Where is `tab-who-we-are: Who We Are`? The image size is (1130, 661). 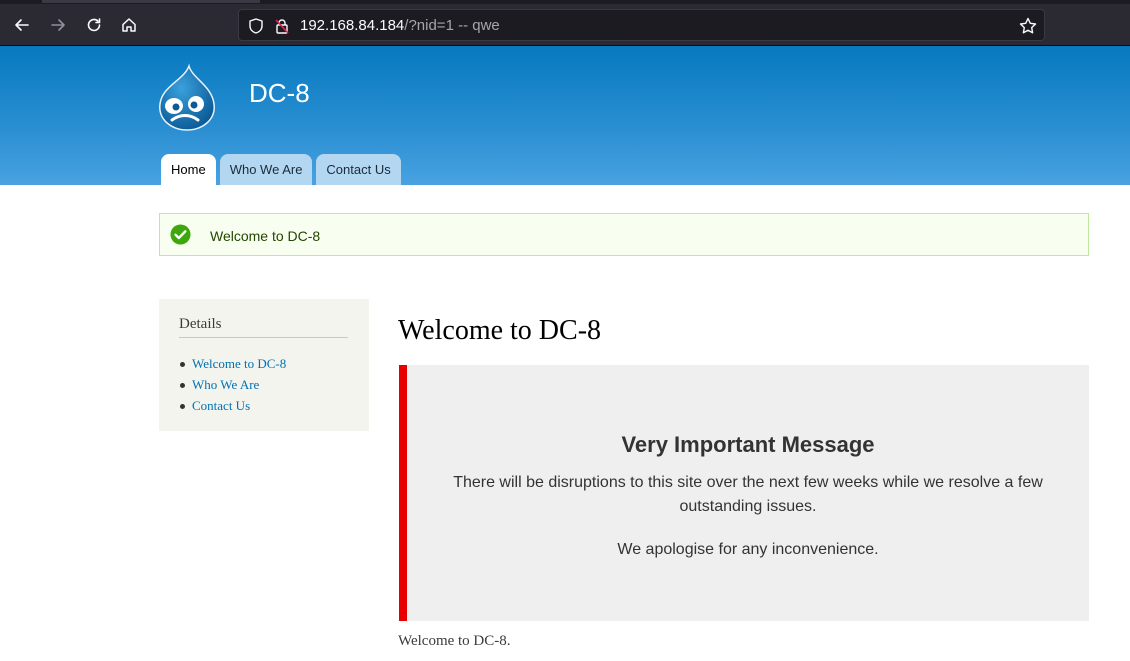 tab-who-we-are: Who We Are is located at coordinates (266, 169).